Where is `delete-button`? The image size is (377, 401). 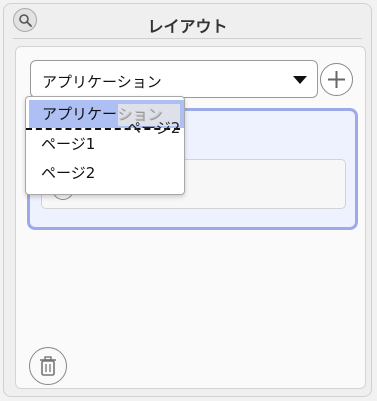
delete-button is located at coordinates (48, 366).